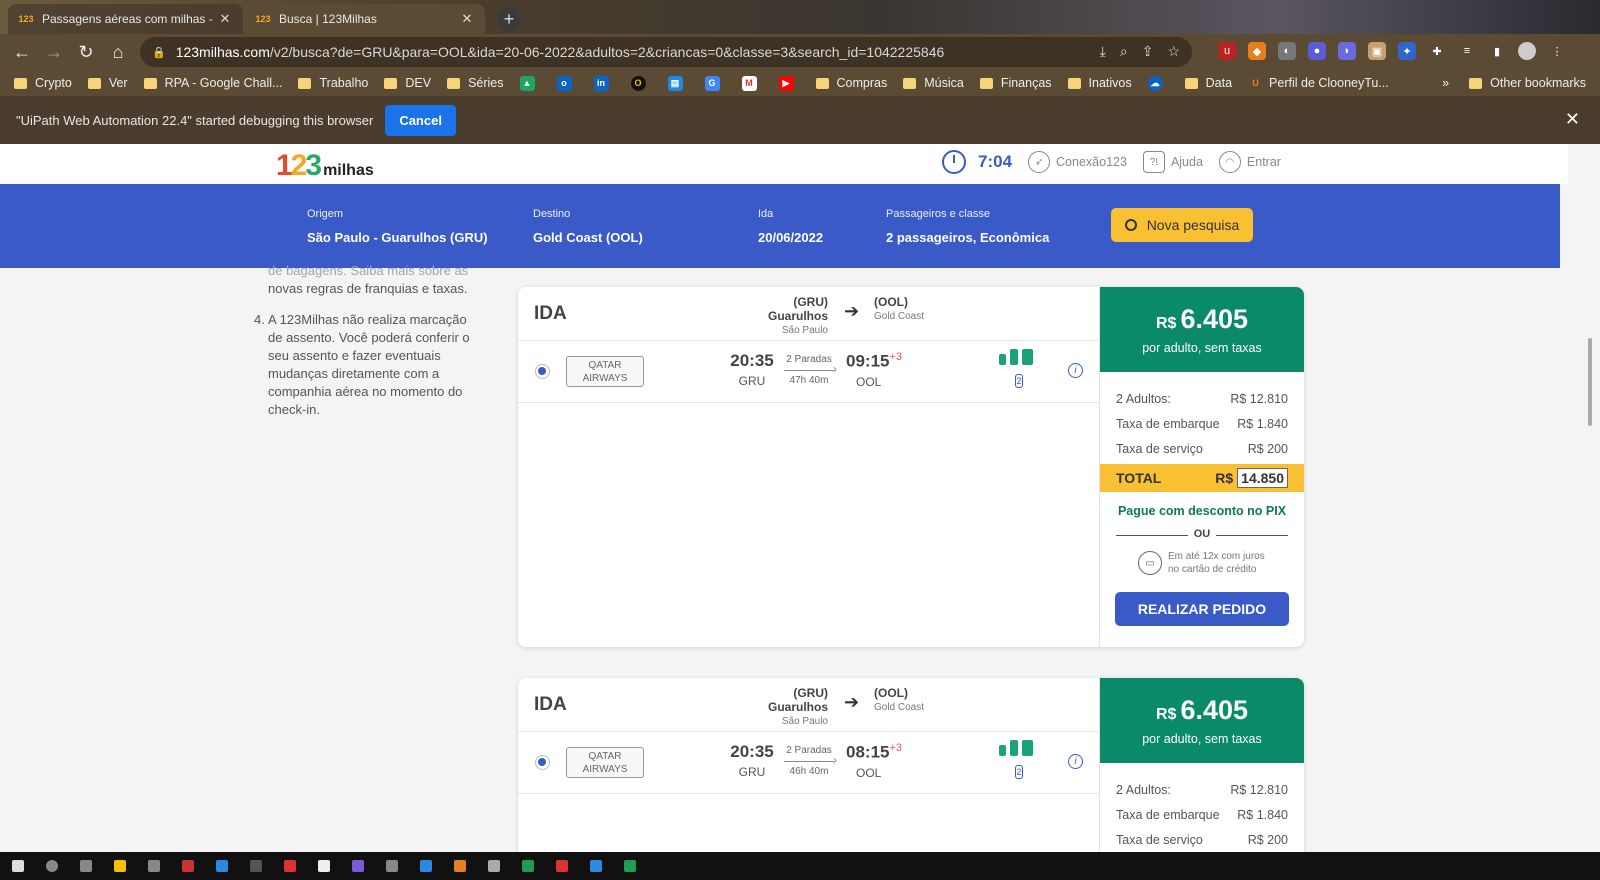  I want to click on bookmark-folder: Crypto, so click(43, 83).